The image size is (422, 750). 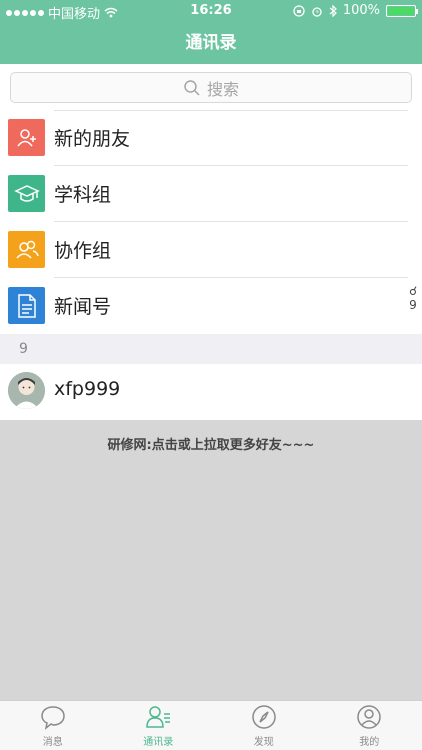 I want to click on index-item: ☌, so click(x=413, y=291).